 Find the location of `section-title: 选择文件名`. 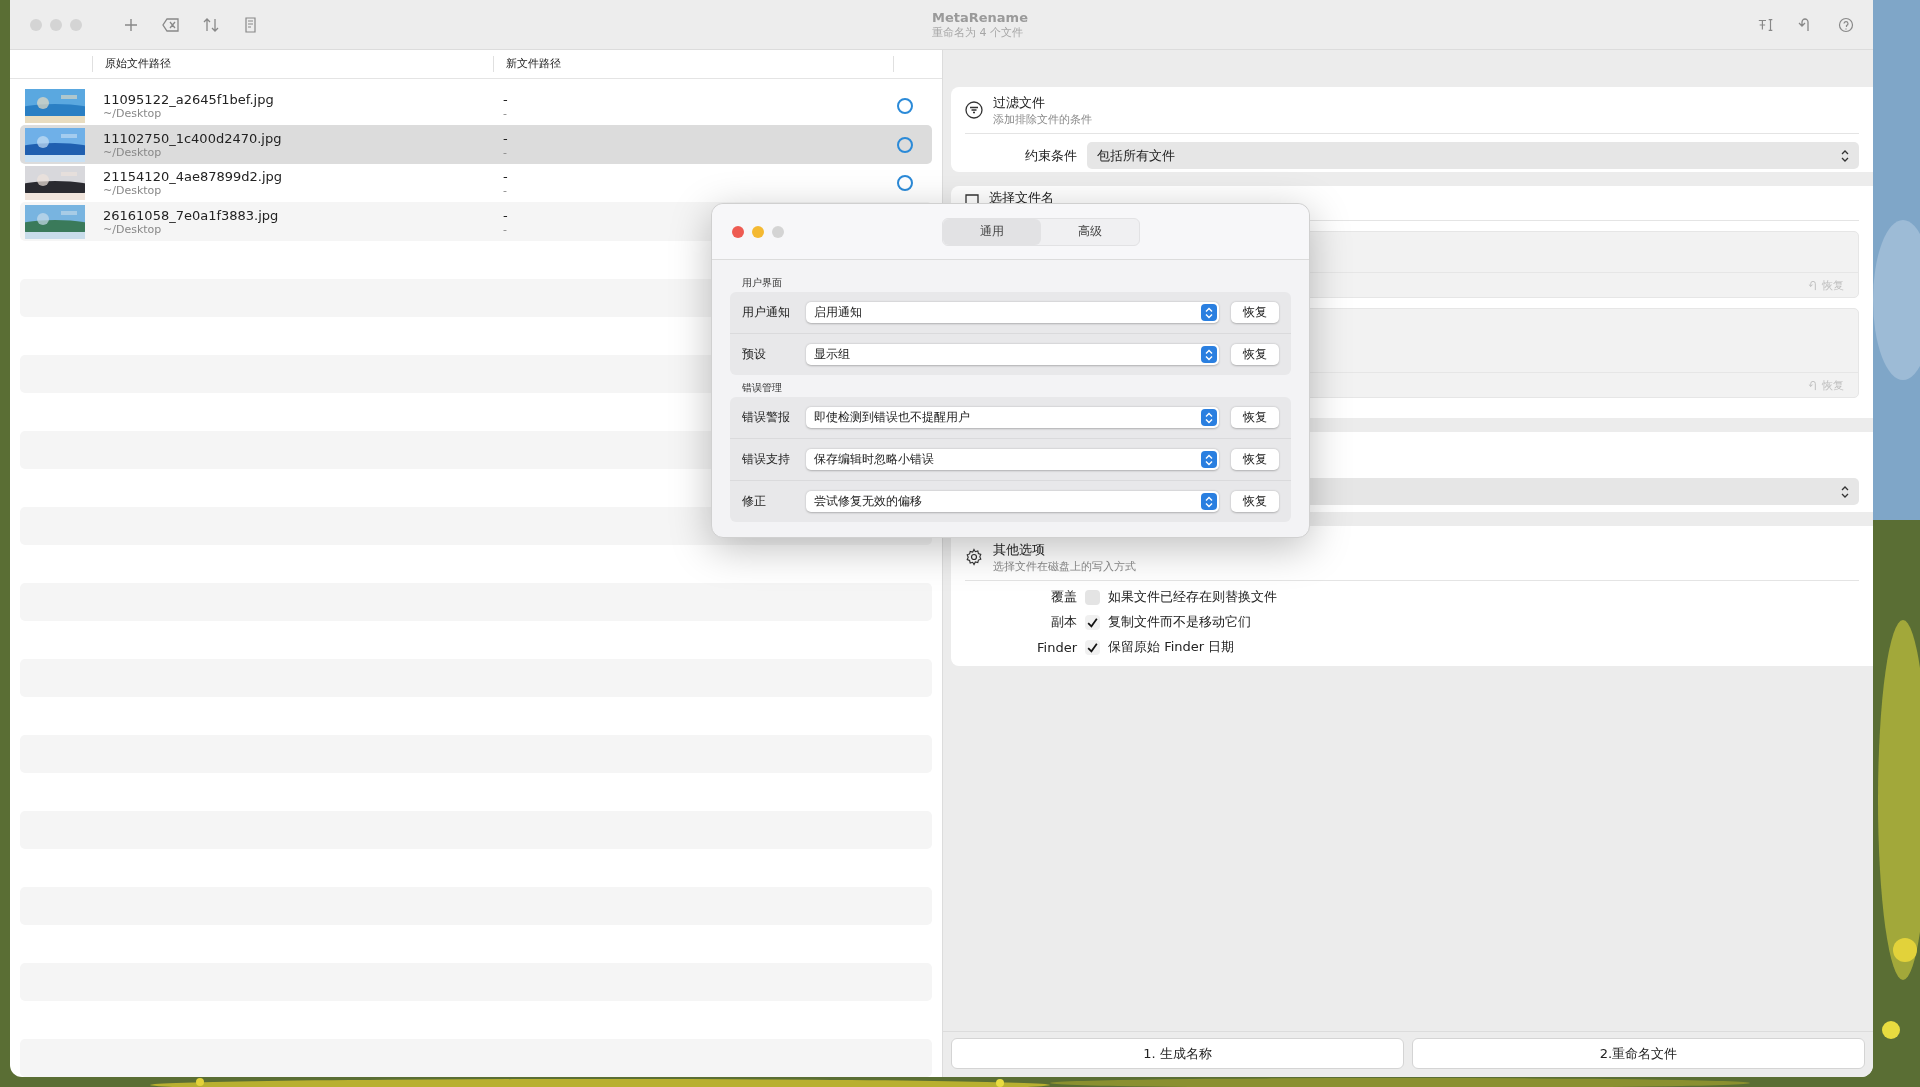

section-title: 选择文件名 is located at coordinates (1021, 198).